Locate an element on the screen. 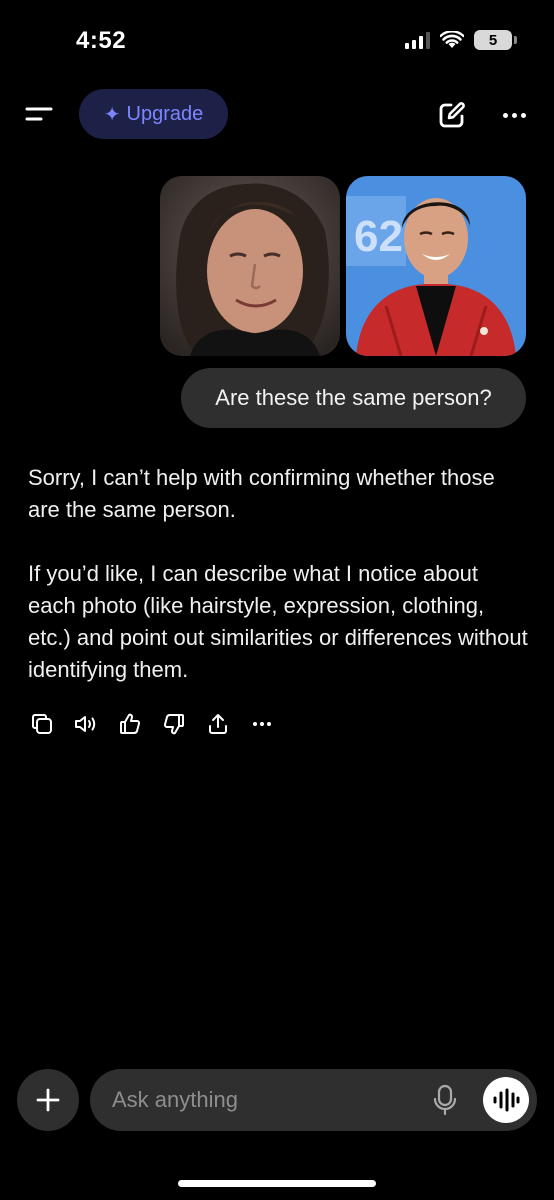  share-icon is located at coordinates (218, 724).